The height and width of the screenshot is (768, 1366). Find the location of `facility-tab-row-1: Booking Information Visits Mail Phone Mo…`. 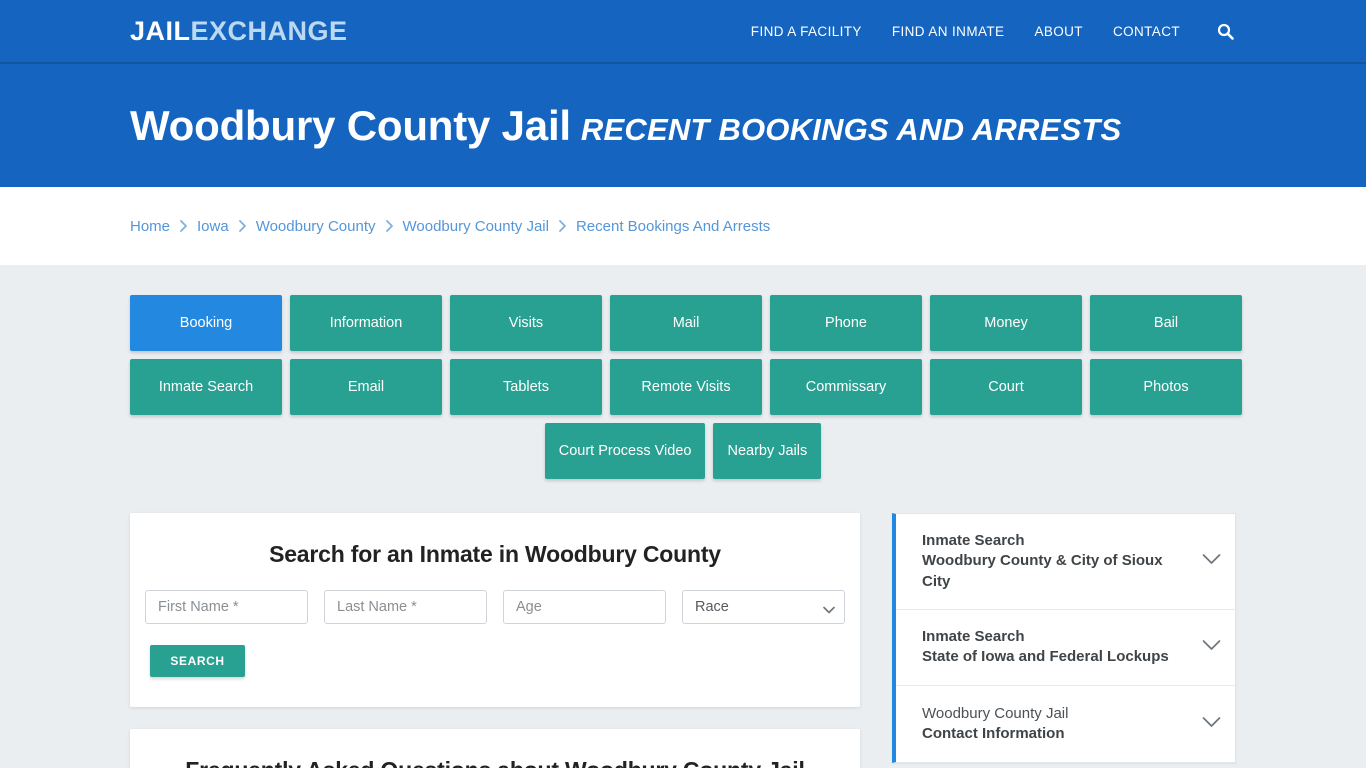

facility-tab-row-1: Booking Information Visits Mail Phone Mo… is located at coordinates (686, 323).